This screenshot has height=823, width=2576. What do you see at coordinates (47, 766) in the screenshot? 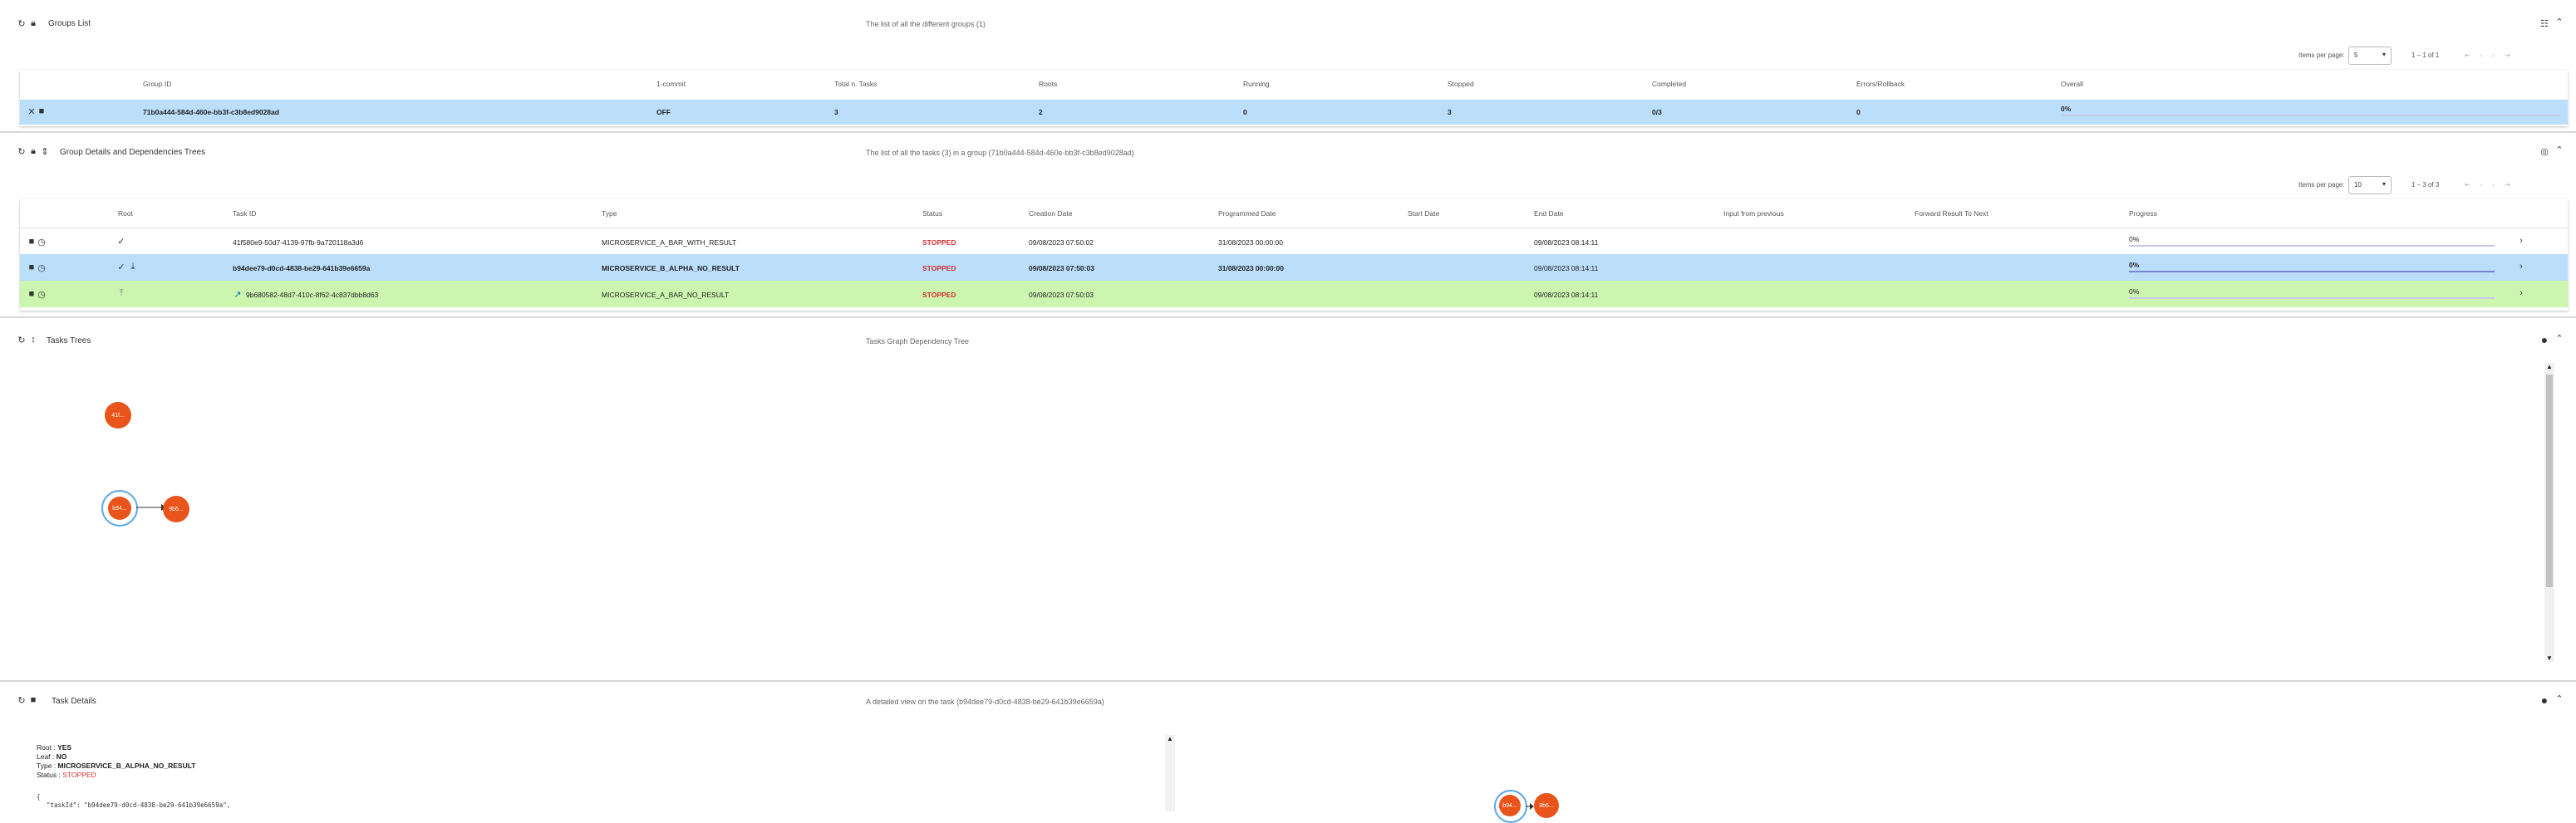
I see `type-label: Type :` at bounding box center [47, 766].